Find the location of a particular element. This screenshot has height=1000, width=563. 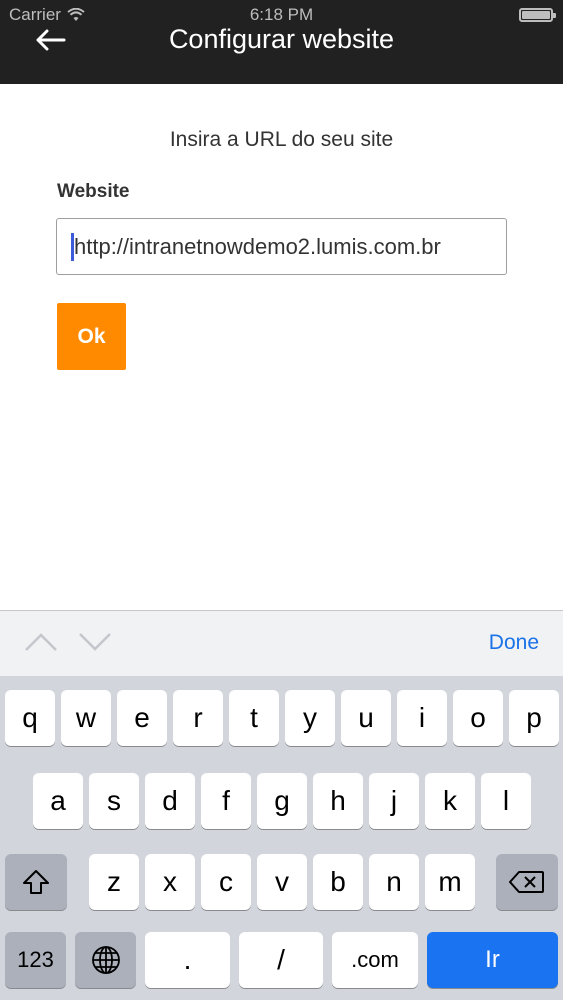

website-url-value: http://intranetnowdemo2.lumis.com.br is located at coordinates (257, 246).